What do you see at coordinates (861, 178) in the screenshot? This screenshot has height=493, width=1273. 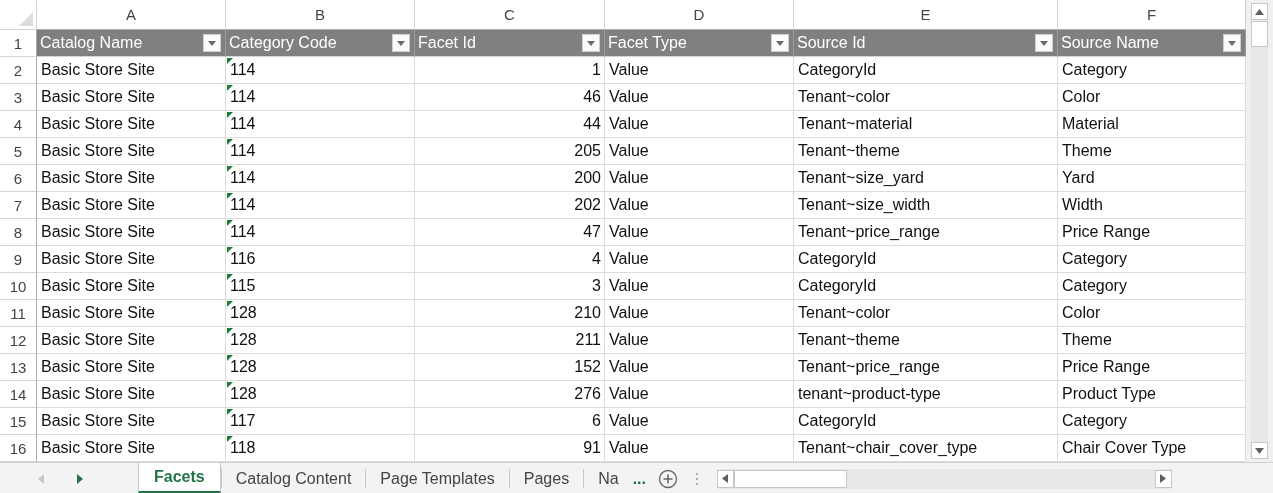 I see `table-cell: Tenant~size_yard` at bounding box center [861, 178].